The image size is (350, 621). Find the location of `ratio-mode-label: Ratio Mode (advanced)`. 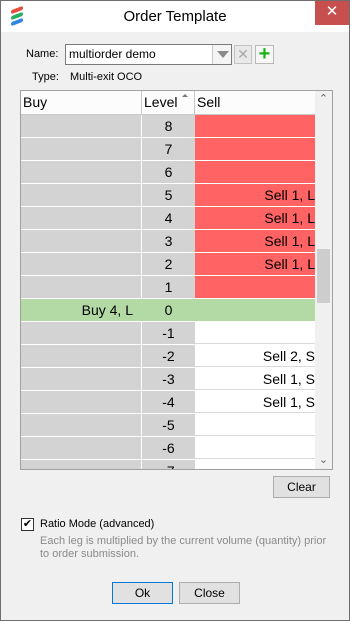

ratio-mode-label: Ratio Mode (advanced) is located at coordinates (97, 524).